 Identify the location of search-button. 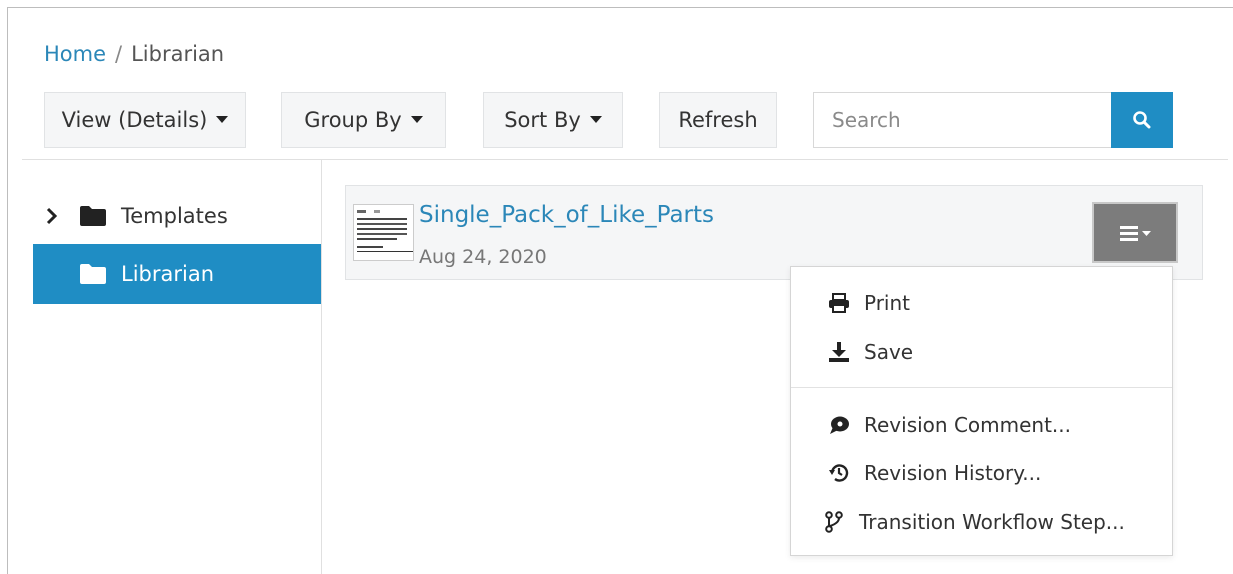
(1142, 120).